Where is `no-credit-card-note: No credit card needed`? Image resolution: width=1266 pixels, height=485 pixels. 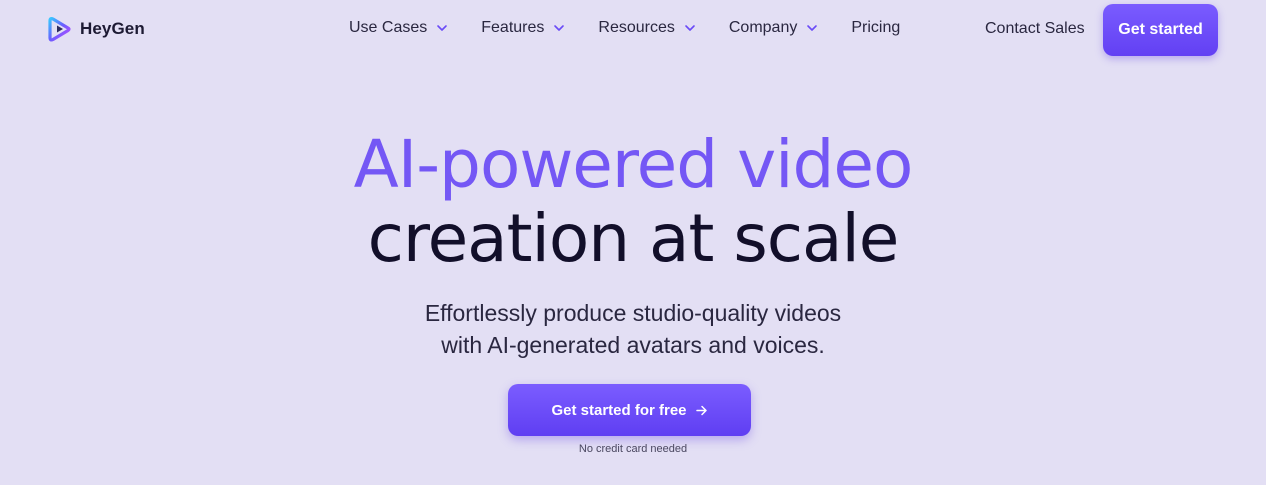 no-credit-card-note: No credit card needed is located at coordinates (633, 449).